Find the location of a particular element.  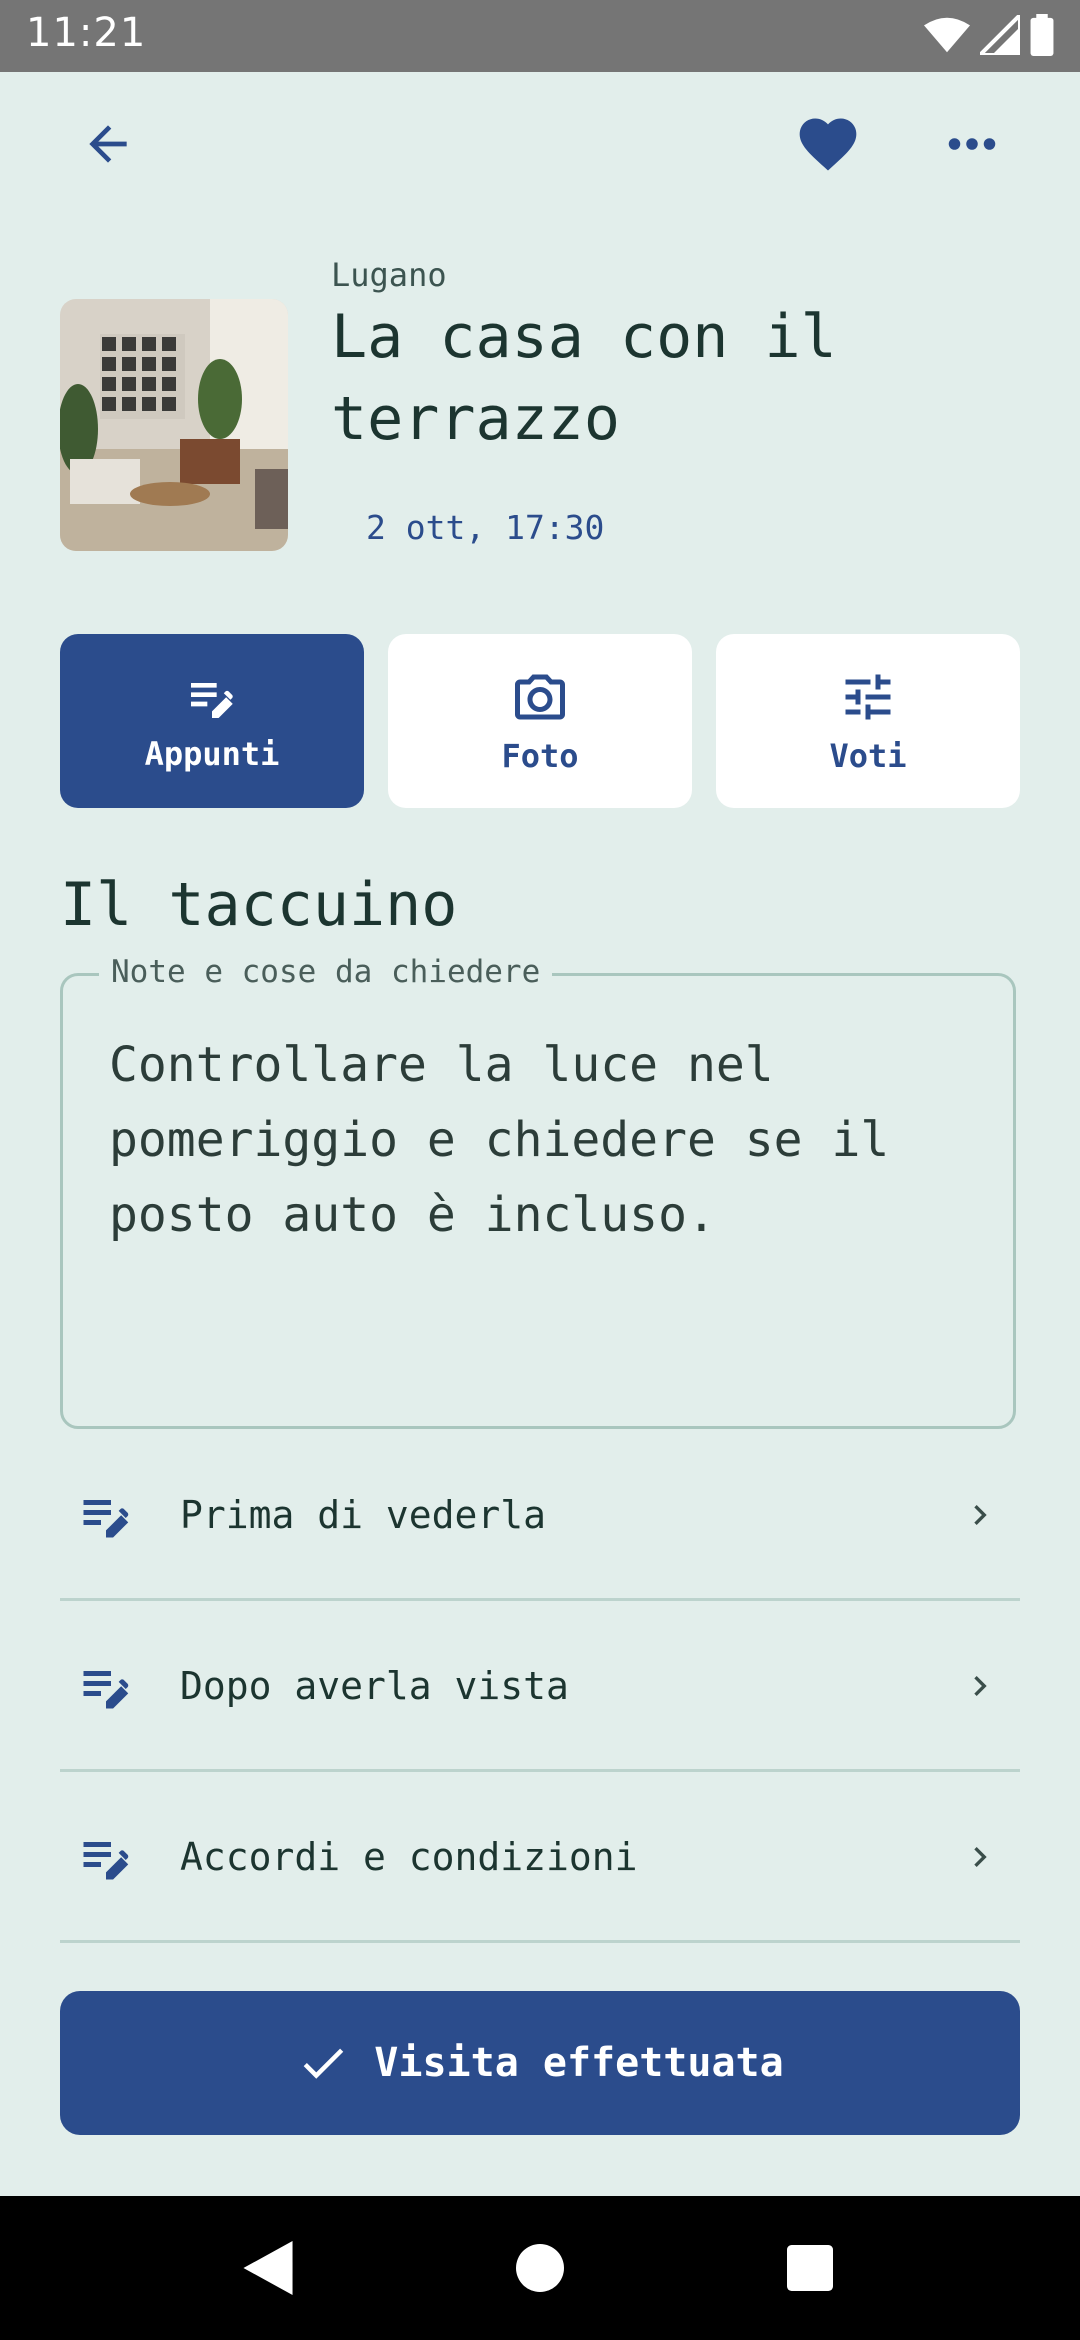

list-item-label: Dopo averla vista is located at coordinates (374, 1685).